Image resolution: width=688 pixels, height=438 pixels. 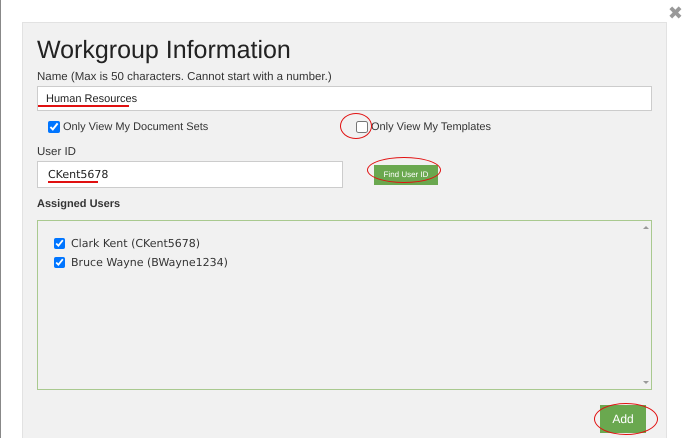 What do you see at coordinates (57, 152) in the screenshot?
I see `field-label: User ID` at bounding box center [57, 152].